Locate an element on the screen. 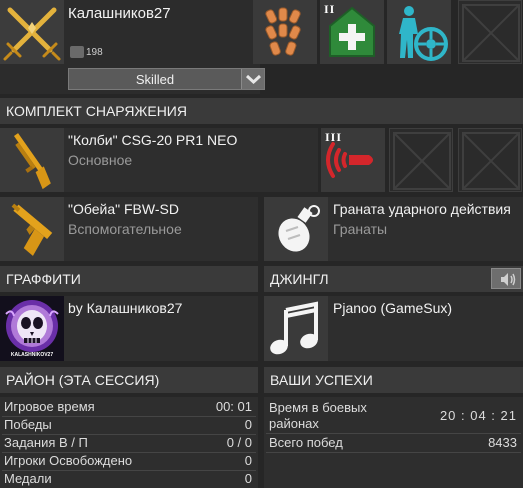 This screenshot has width=523, height=488. grenade-image is located at coordinates (296, 229).